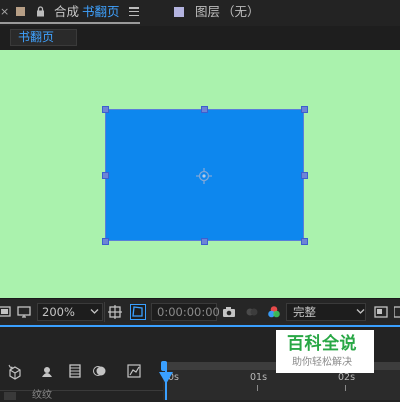 The image size is (400, 402). Describe the element at coordinates (47, 372) in the screenshot. I see `shy-layers-icon` at that location.